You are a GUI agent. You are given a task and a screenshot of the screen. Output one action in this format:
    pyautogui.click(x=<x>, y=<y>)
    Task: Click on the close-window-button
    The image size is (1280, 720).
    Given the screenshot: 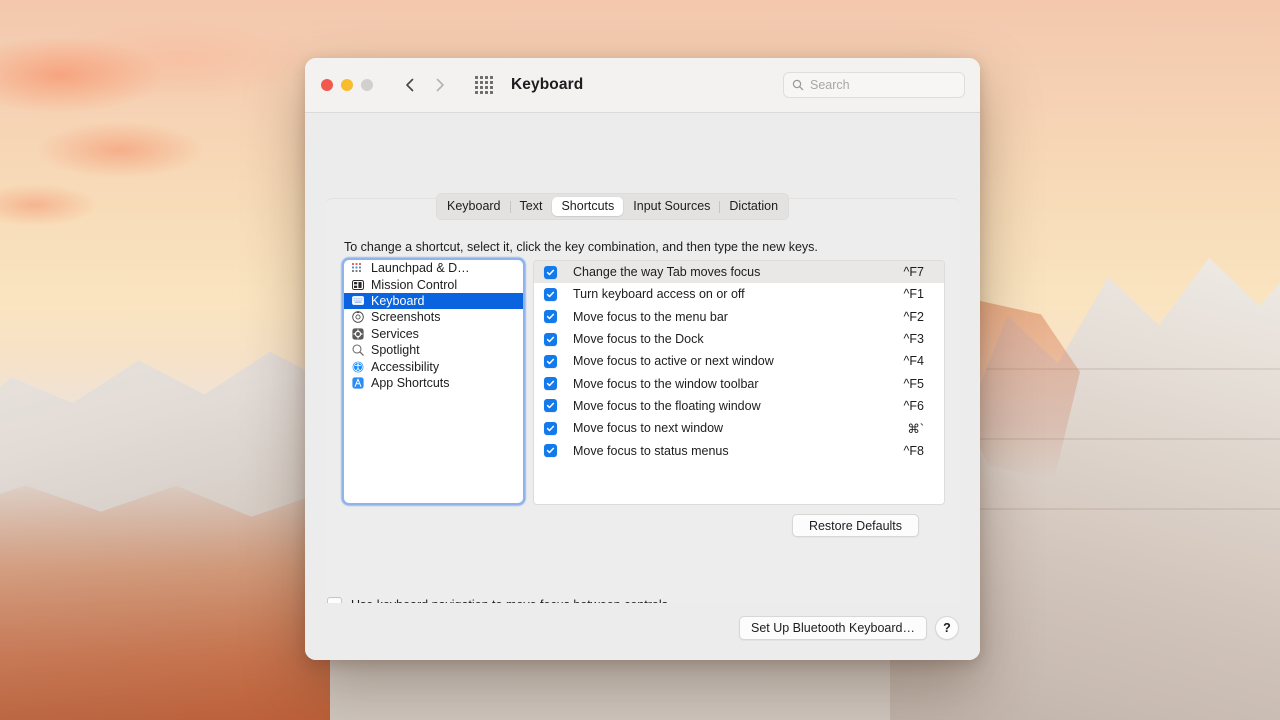 What is the action you would take?
    pyautogui.click(x=327, y=85)
    